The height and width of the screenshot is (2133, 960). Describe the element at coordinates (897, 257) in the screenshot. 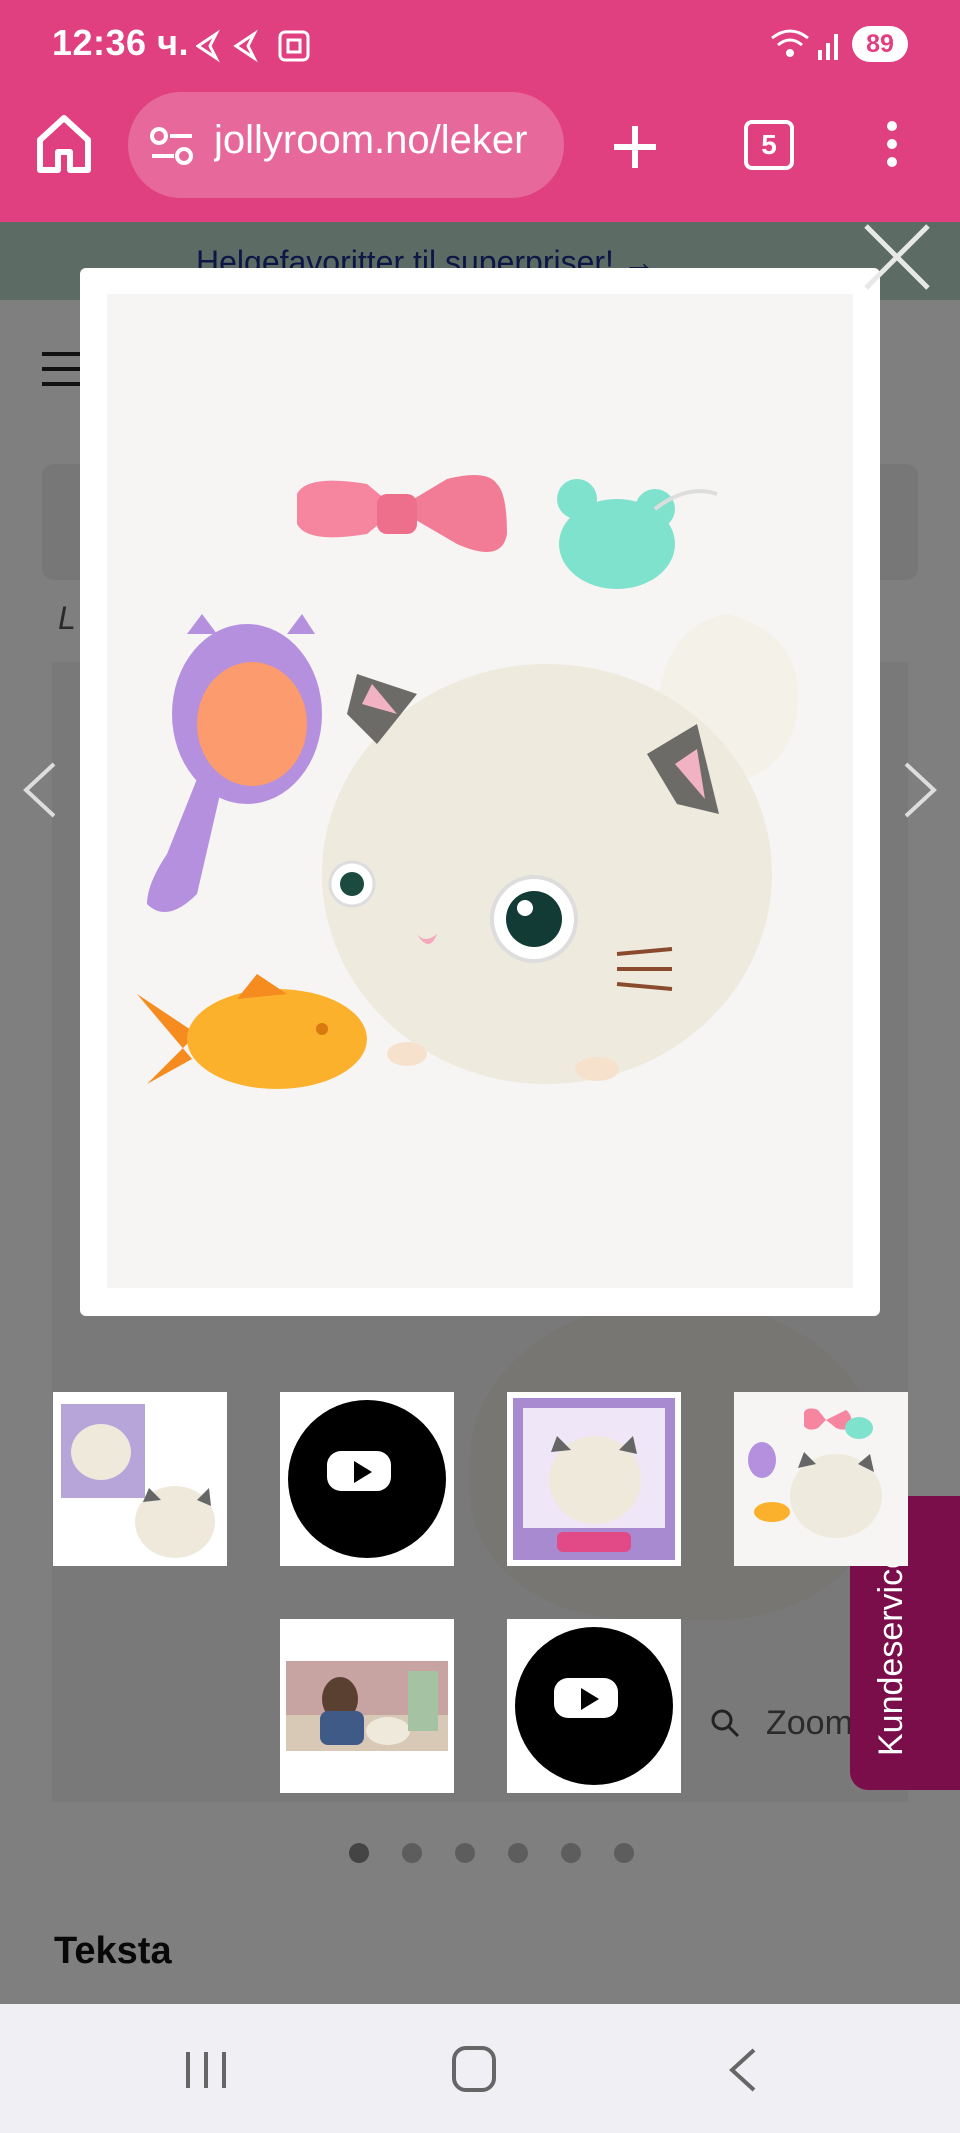

I see `close-icon` at that location.